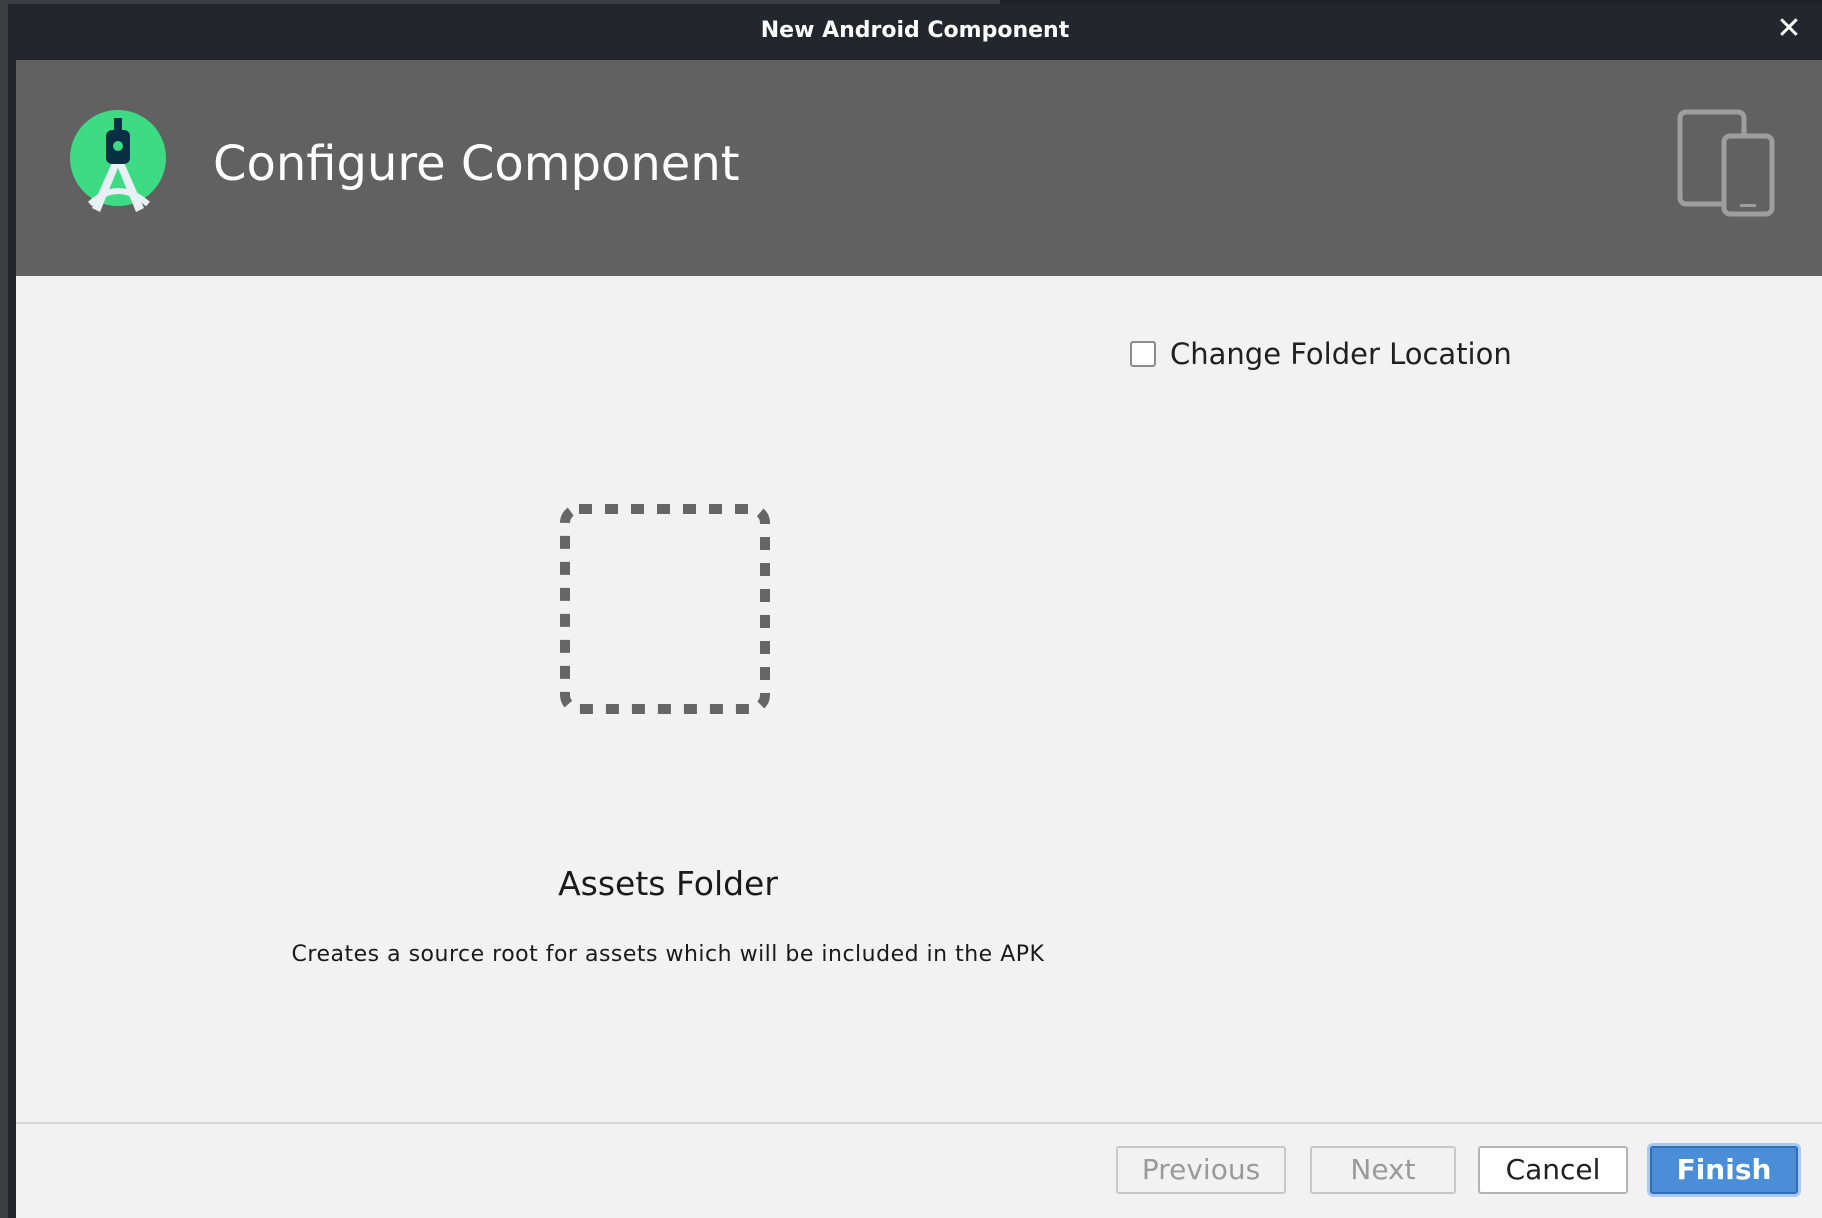  Describe the element at coordinates (1724, 1170) in the screenshot. I see `finish-button: Finish` at that location.